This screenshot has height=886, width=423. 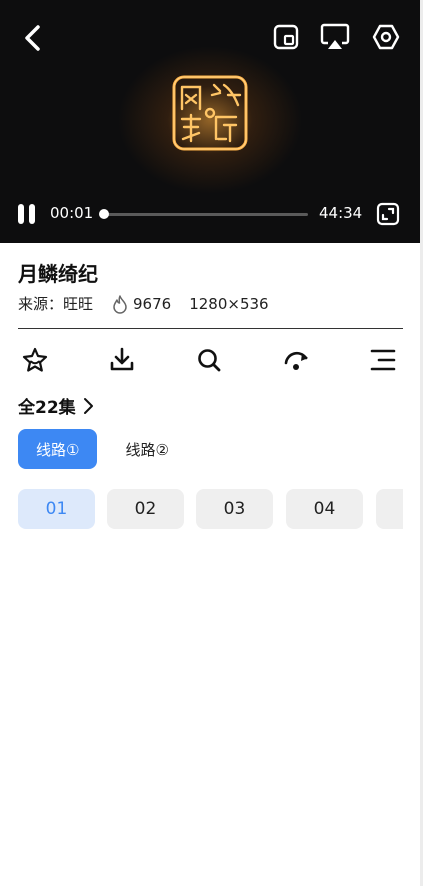 I want to click on download-button, so click(x=122, y=360).